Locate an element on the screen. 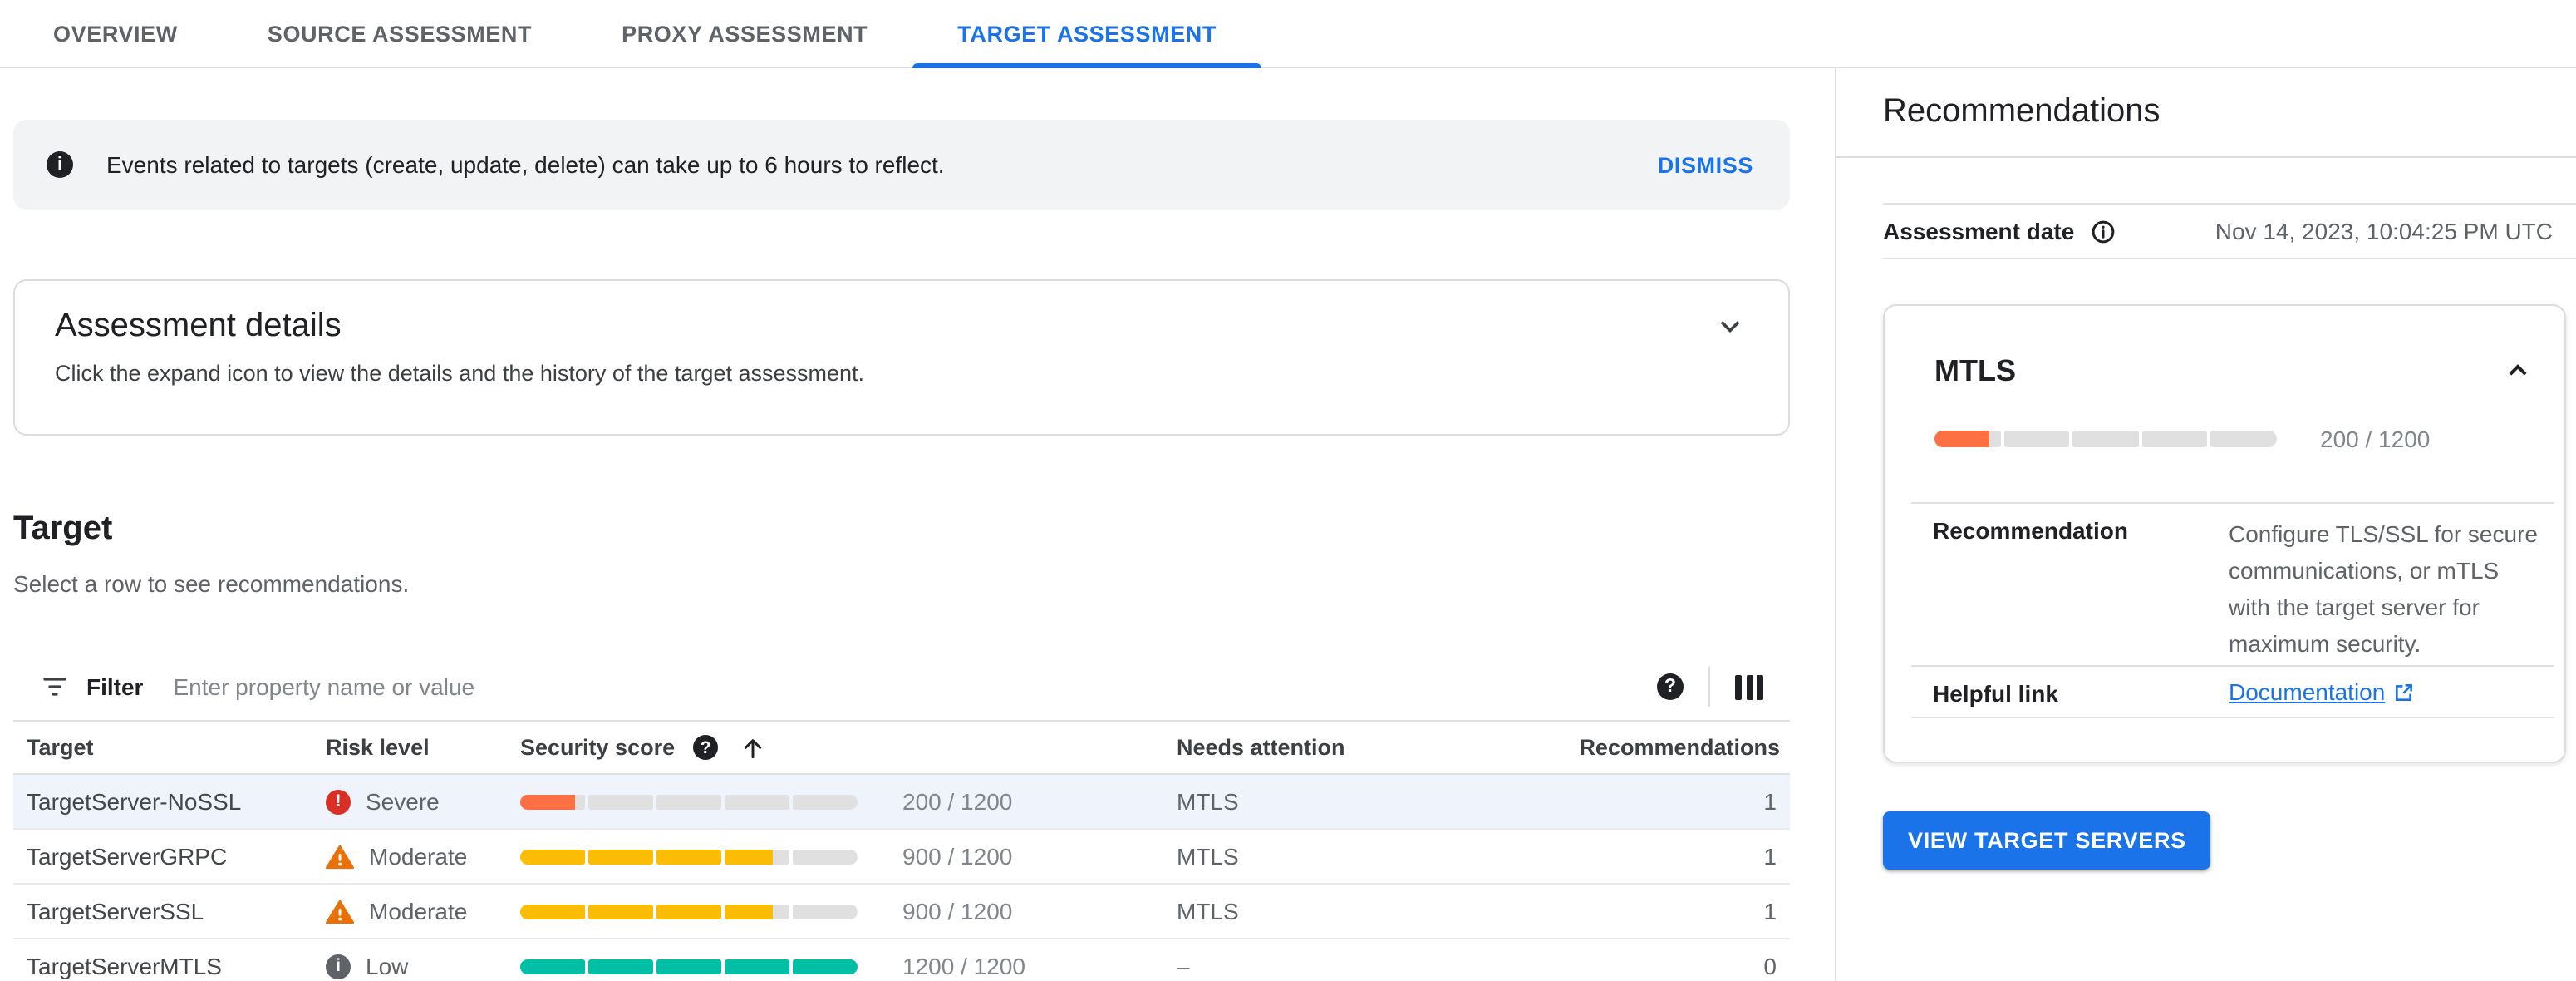  security-score-value: 200 / 1200 is located at coordinates (957, 801).